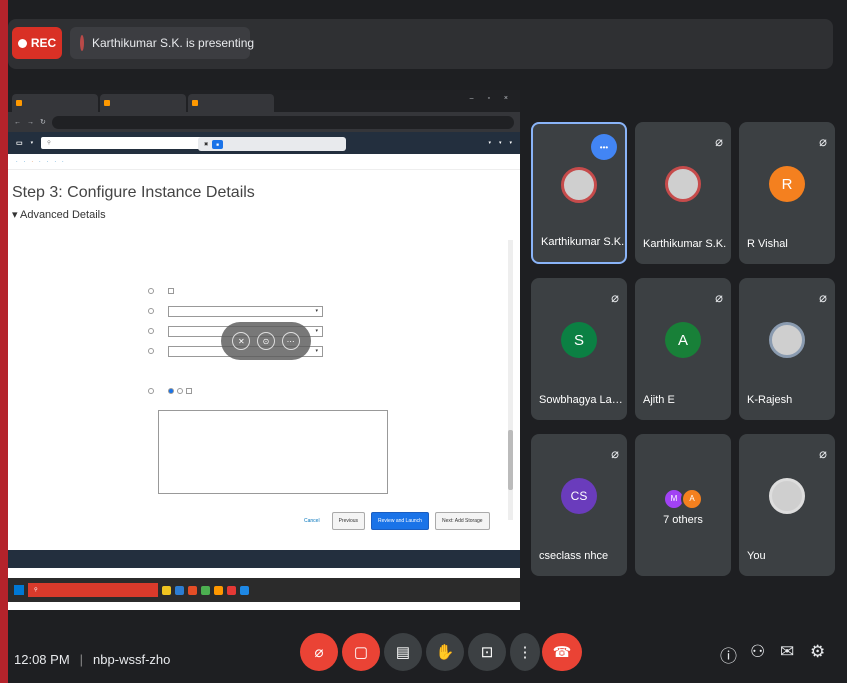 This screenshot has width=847, height=683. Describe the element at coordinates (32, 143) in the screenshot. I see `services-menu: ▾` at that location.